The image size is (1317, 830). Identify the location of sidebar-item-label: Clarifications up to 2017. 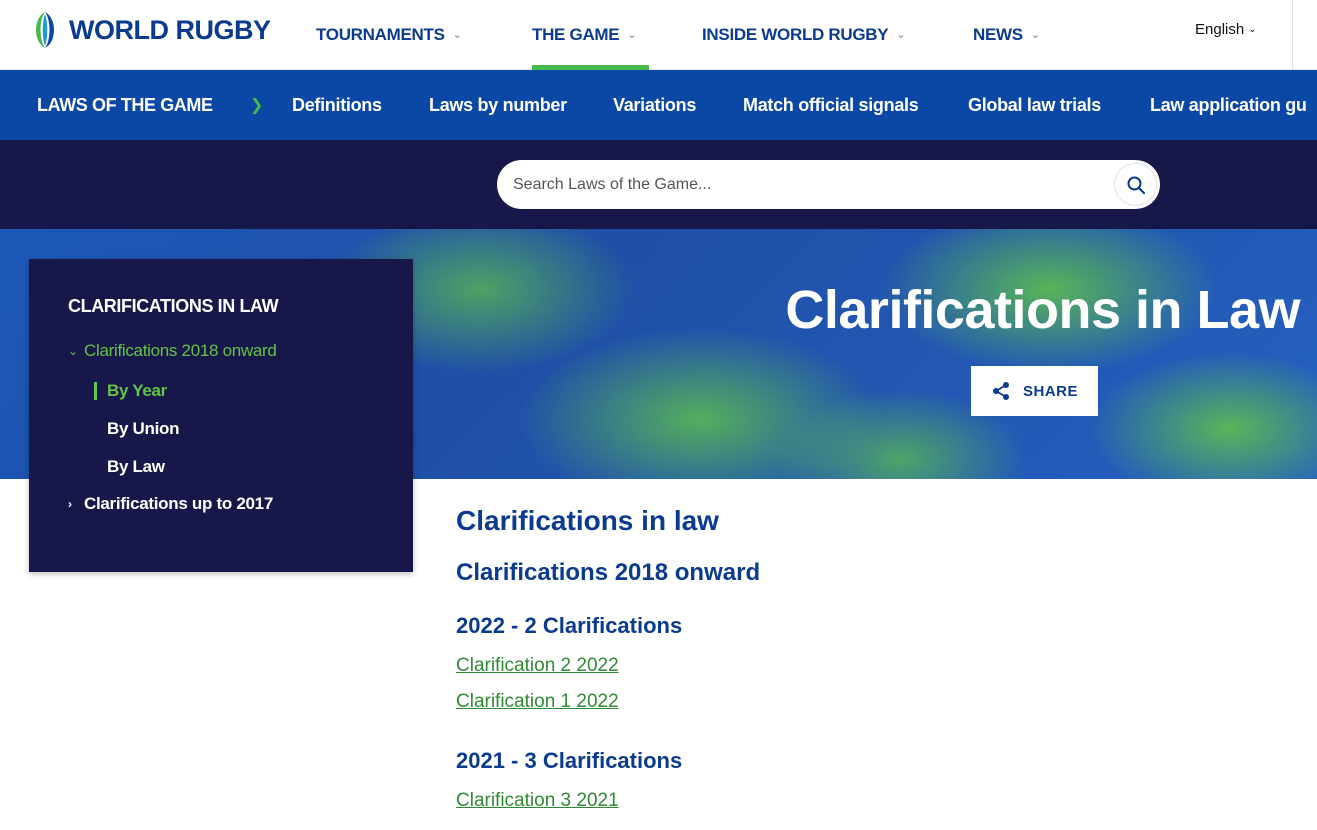
(178, 503).